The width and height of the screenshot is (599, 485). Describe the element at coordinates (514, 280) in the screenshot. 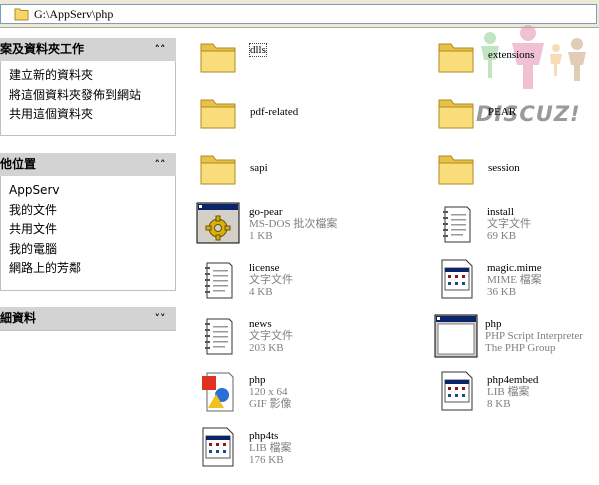

I see `file-type: MIME 檔案` at that location.